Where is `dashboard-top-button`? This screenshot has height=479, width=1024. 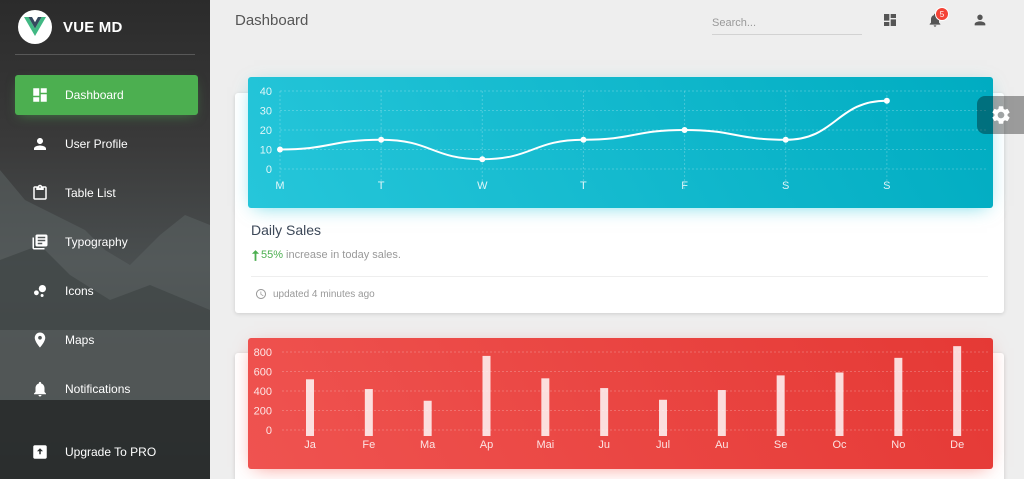 dashboard-top-button is located at coordinates (890, 20).